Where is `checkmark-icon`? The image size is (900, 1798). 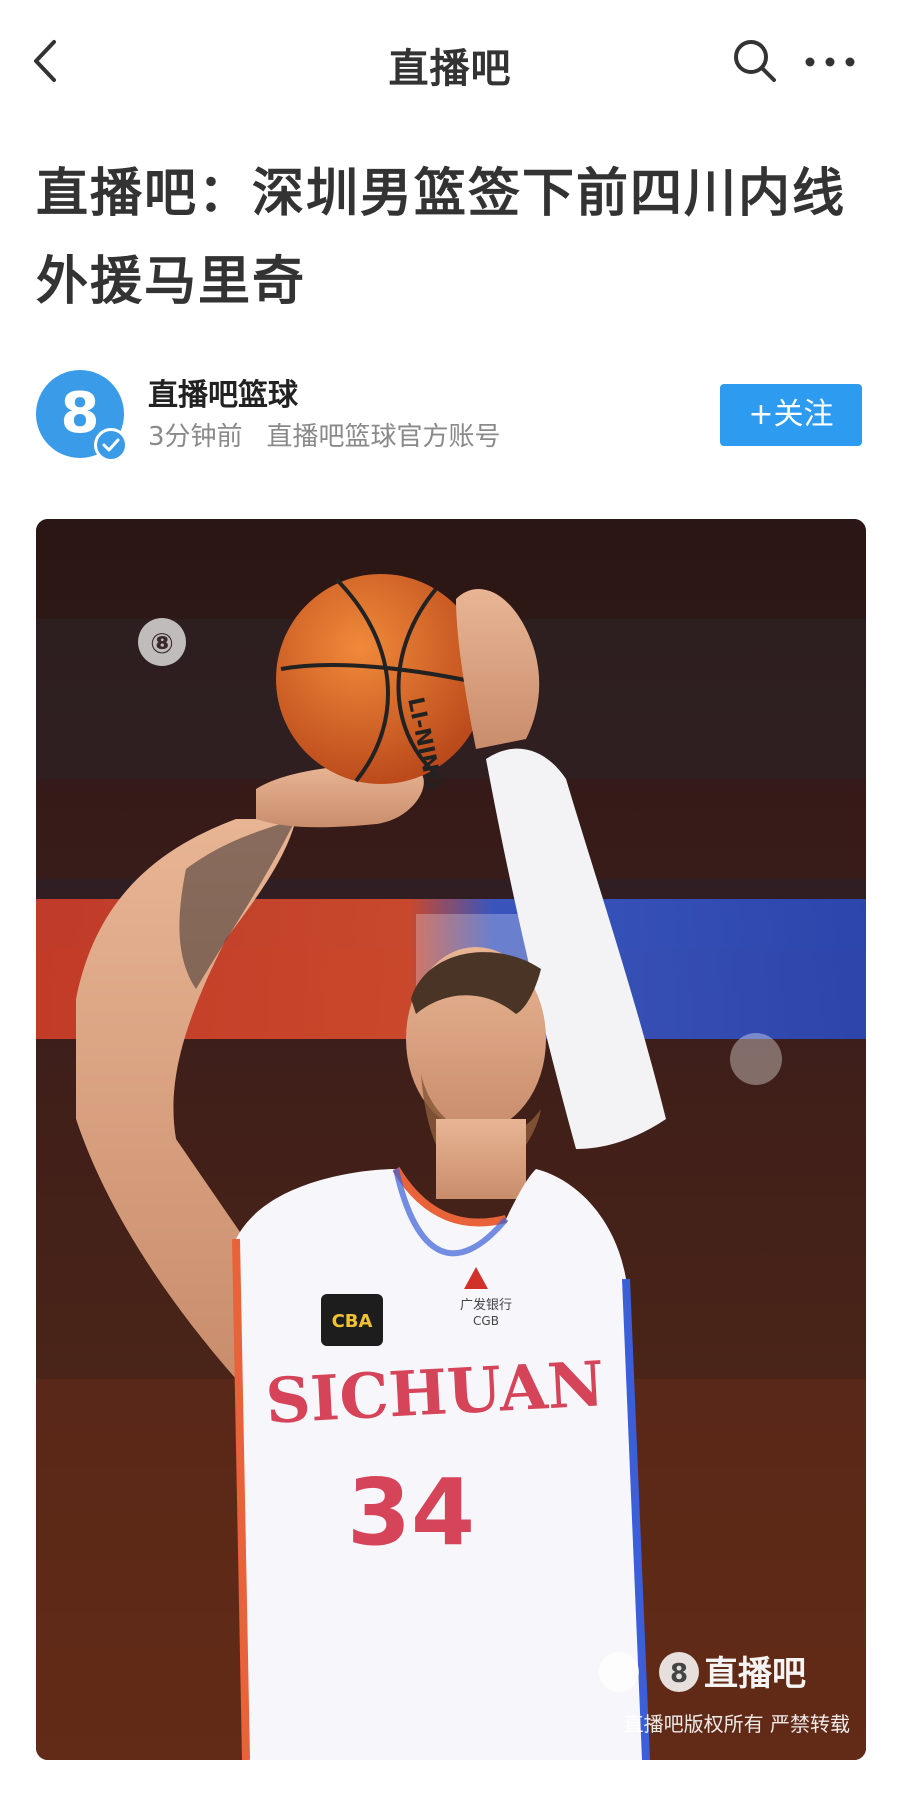 checkmark-icon is located at coordinates (111, 445).